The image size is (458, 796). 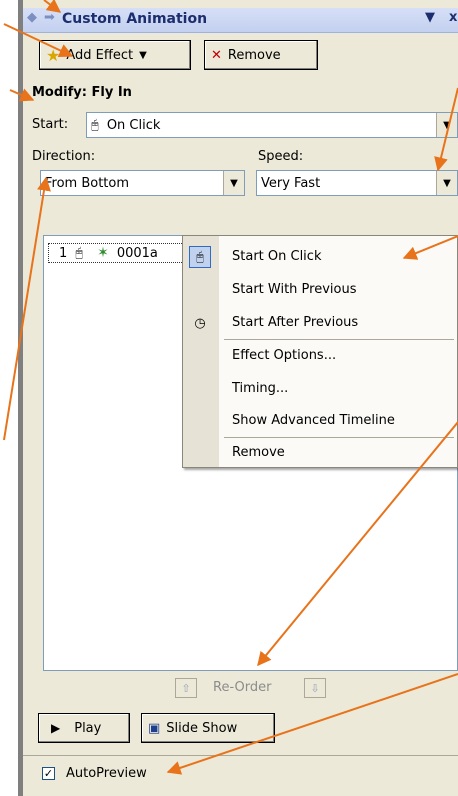 I want to click on star-icon: ★, so click(x=53, y=55).